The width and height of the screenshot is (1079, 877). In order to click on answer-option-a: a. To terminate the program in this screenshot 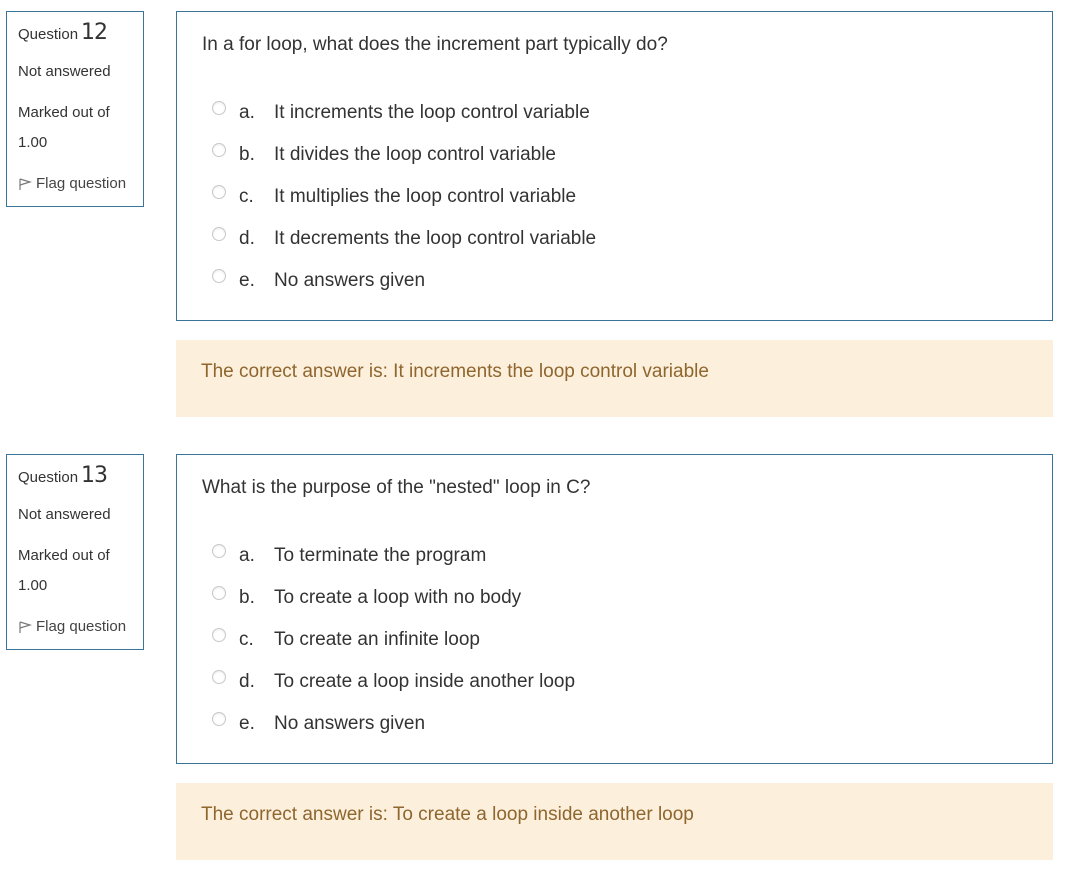, I will do `click(562, 554)`.